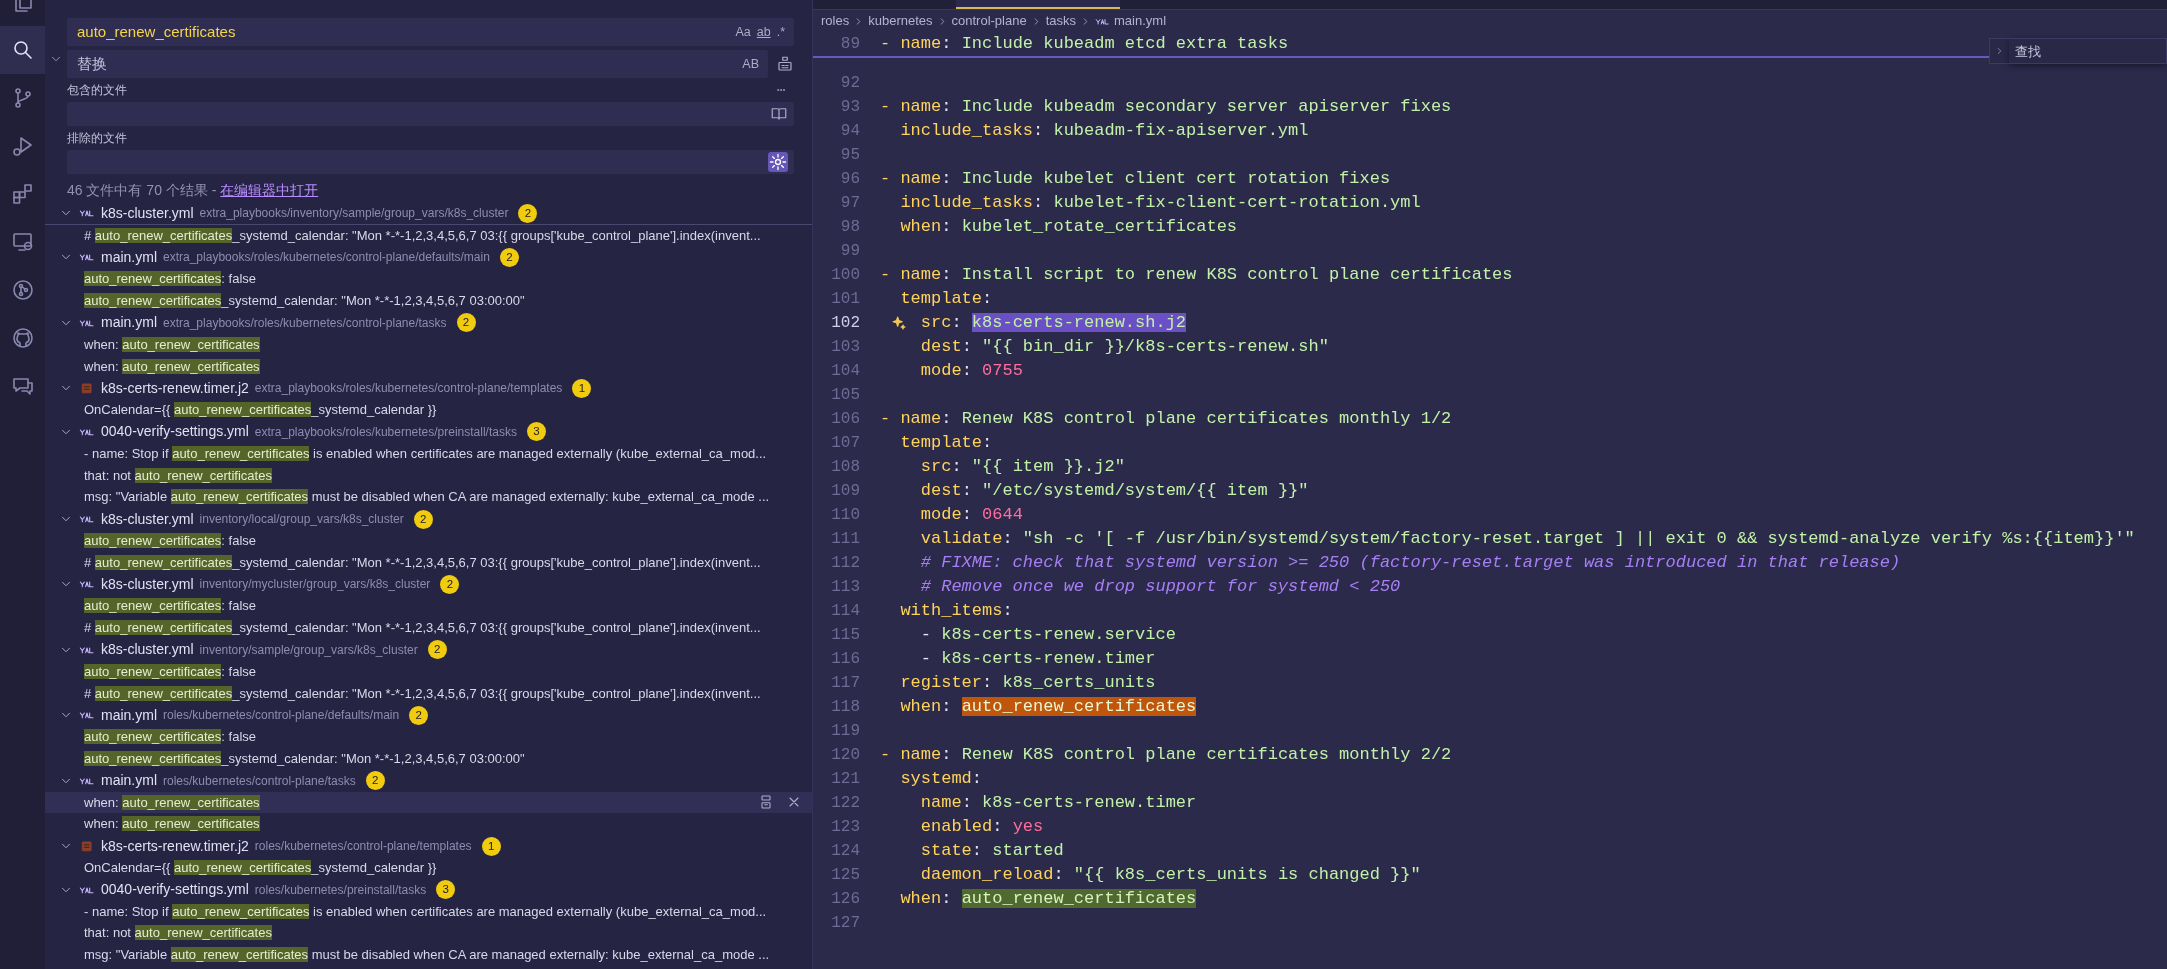 This screenshot has height=969, width=2167. I want to click on file-name: k8s-certs-renew.timer.j2, so click(175, 846).